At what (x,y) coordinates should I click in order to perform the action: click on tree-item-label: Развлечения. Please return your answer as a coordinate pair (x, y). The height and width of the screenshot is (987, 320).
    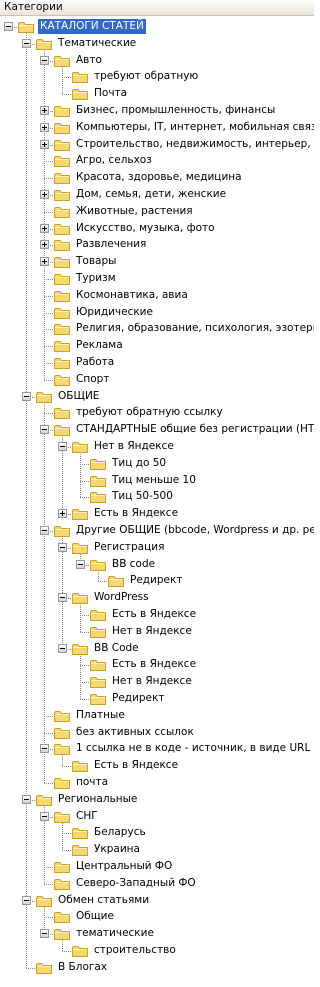
    Looking at the image, I should click on (111, 244).